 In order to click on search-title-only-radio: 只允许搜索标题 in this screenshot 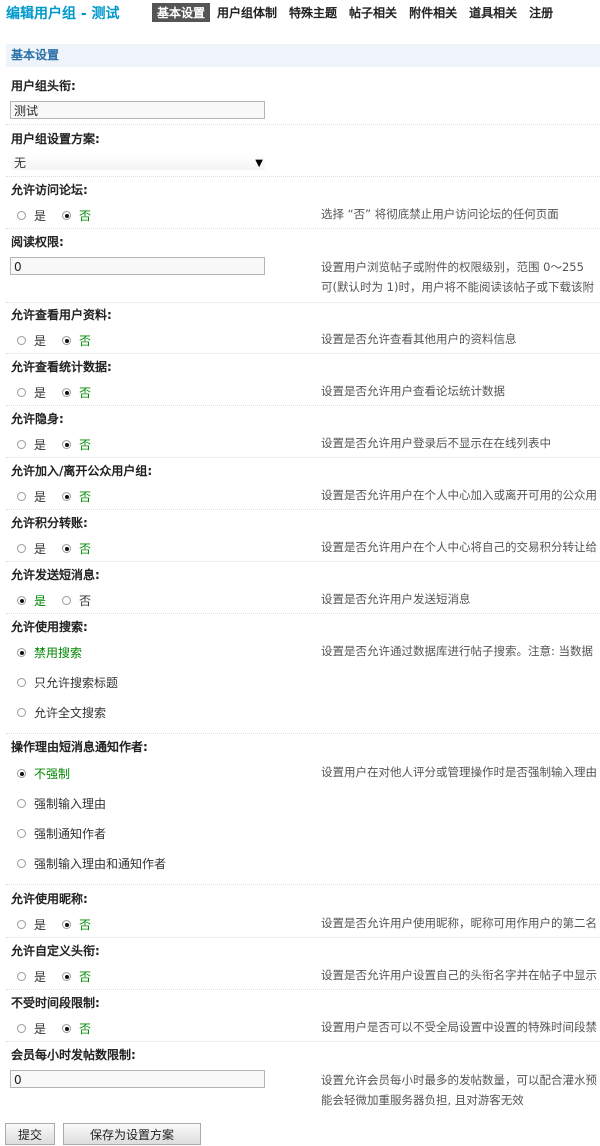, I will do `click(67, 682)`.